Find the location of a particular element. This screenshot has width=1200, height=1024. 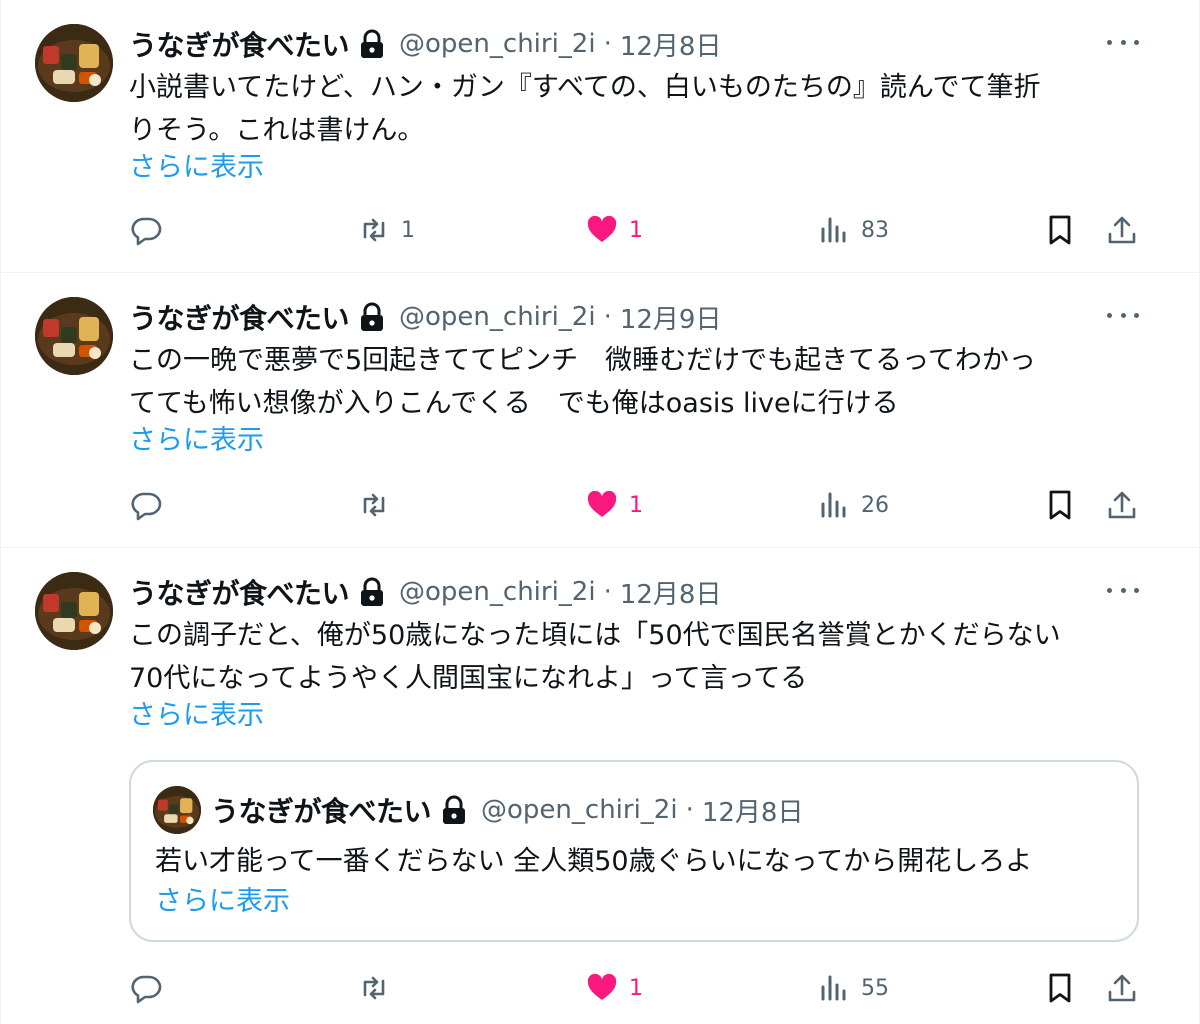

view-count: 55 is located at coordinates (875, 988).